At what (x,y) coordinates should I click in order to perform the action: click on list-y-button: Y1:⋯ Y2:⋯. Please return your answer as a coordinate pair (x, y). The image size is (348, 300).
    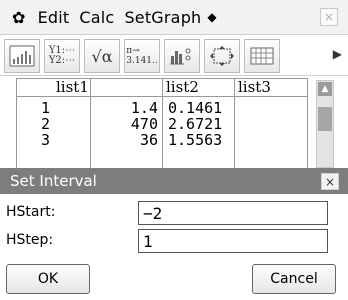
    Looking at the image, I should click on (62, 56).